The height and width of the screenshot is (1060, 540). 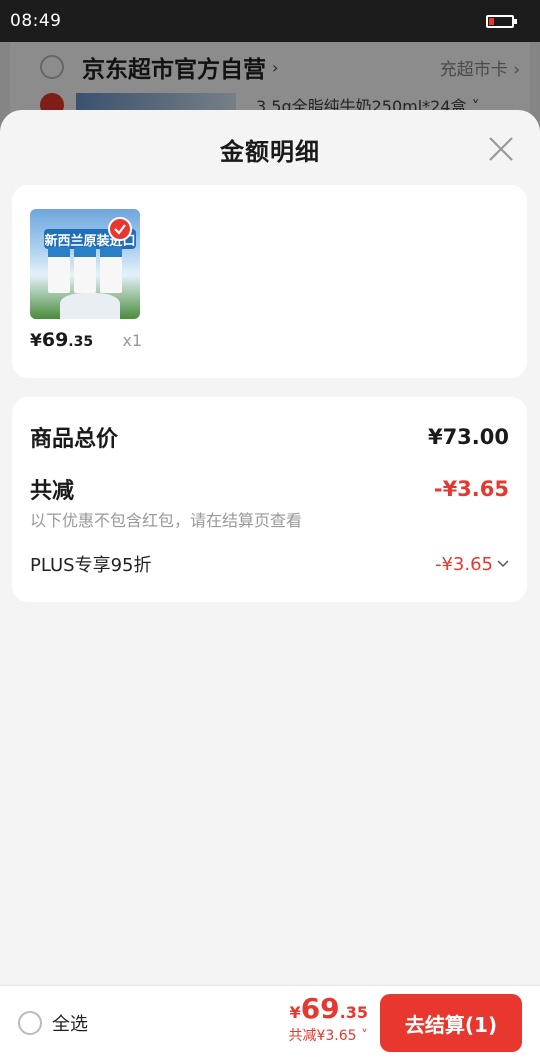 What do you see at coordinates (269, 437) in the screenshot?
I see `total-row: 商品总价 ¥73.00` at bounding box center [269, 437].